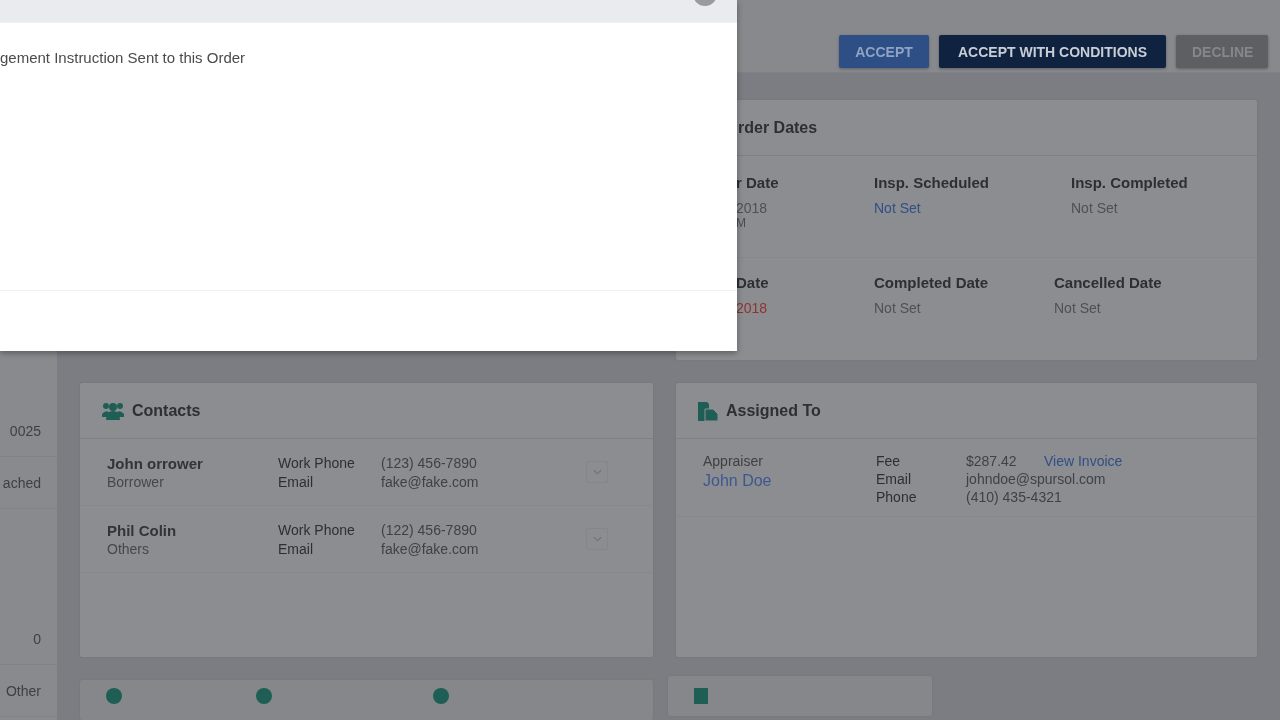 This screenshot has width=1280, height=720. I want to click on date-label: r Date, so click(758, 182).